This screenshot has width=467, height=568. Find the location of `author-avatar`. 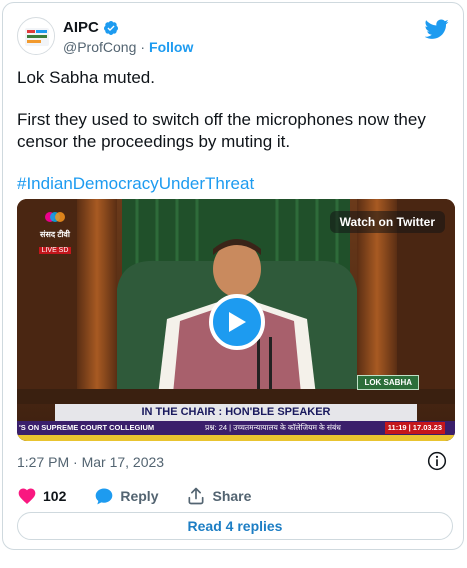

author-avatar is located at coordinates (36, 36).